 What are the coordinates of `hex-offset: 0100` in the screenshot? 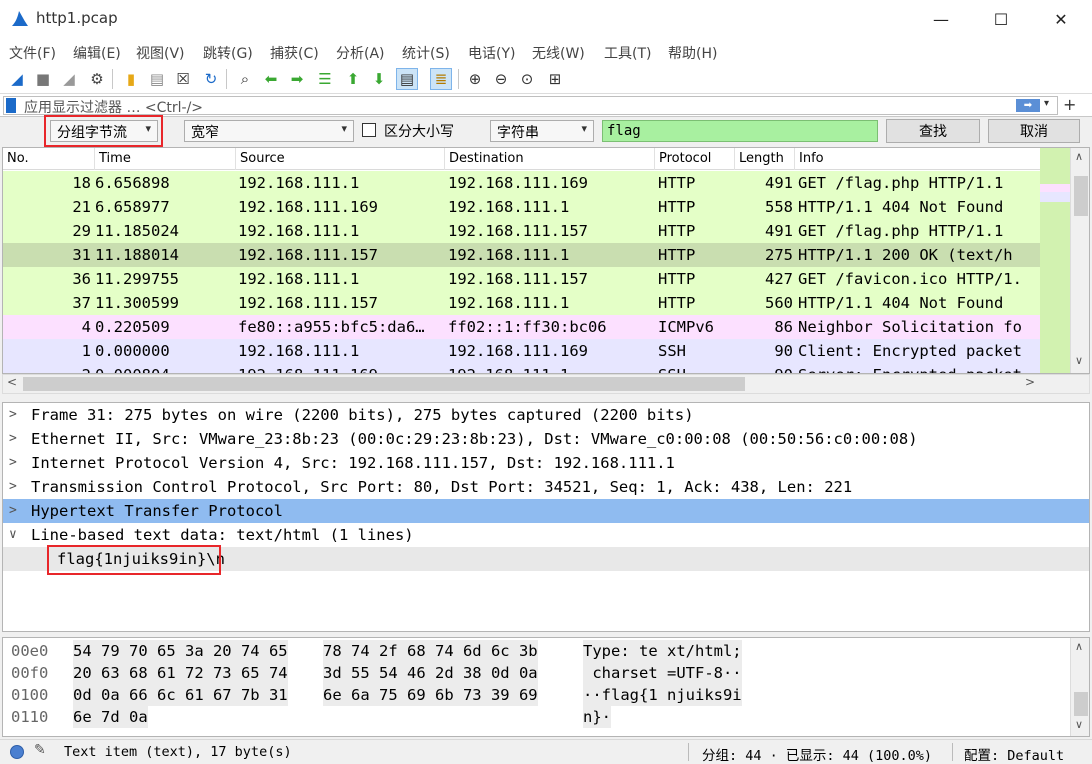 It's located at (29, 695).